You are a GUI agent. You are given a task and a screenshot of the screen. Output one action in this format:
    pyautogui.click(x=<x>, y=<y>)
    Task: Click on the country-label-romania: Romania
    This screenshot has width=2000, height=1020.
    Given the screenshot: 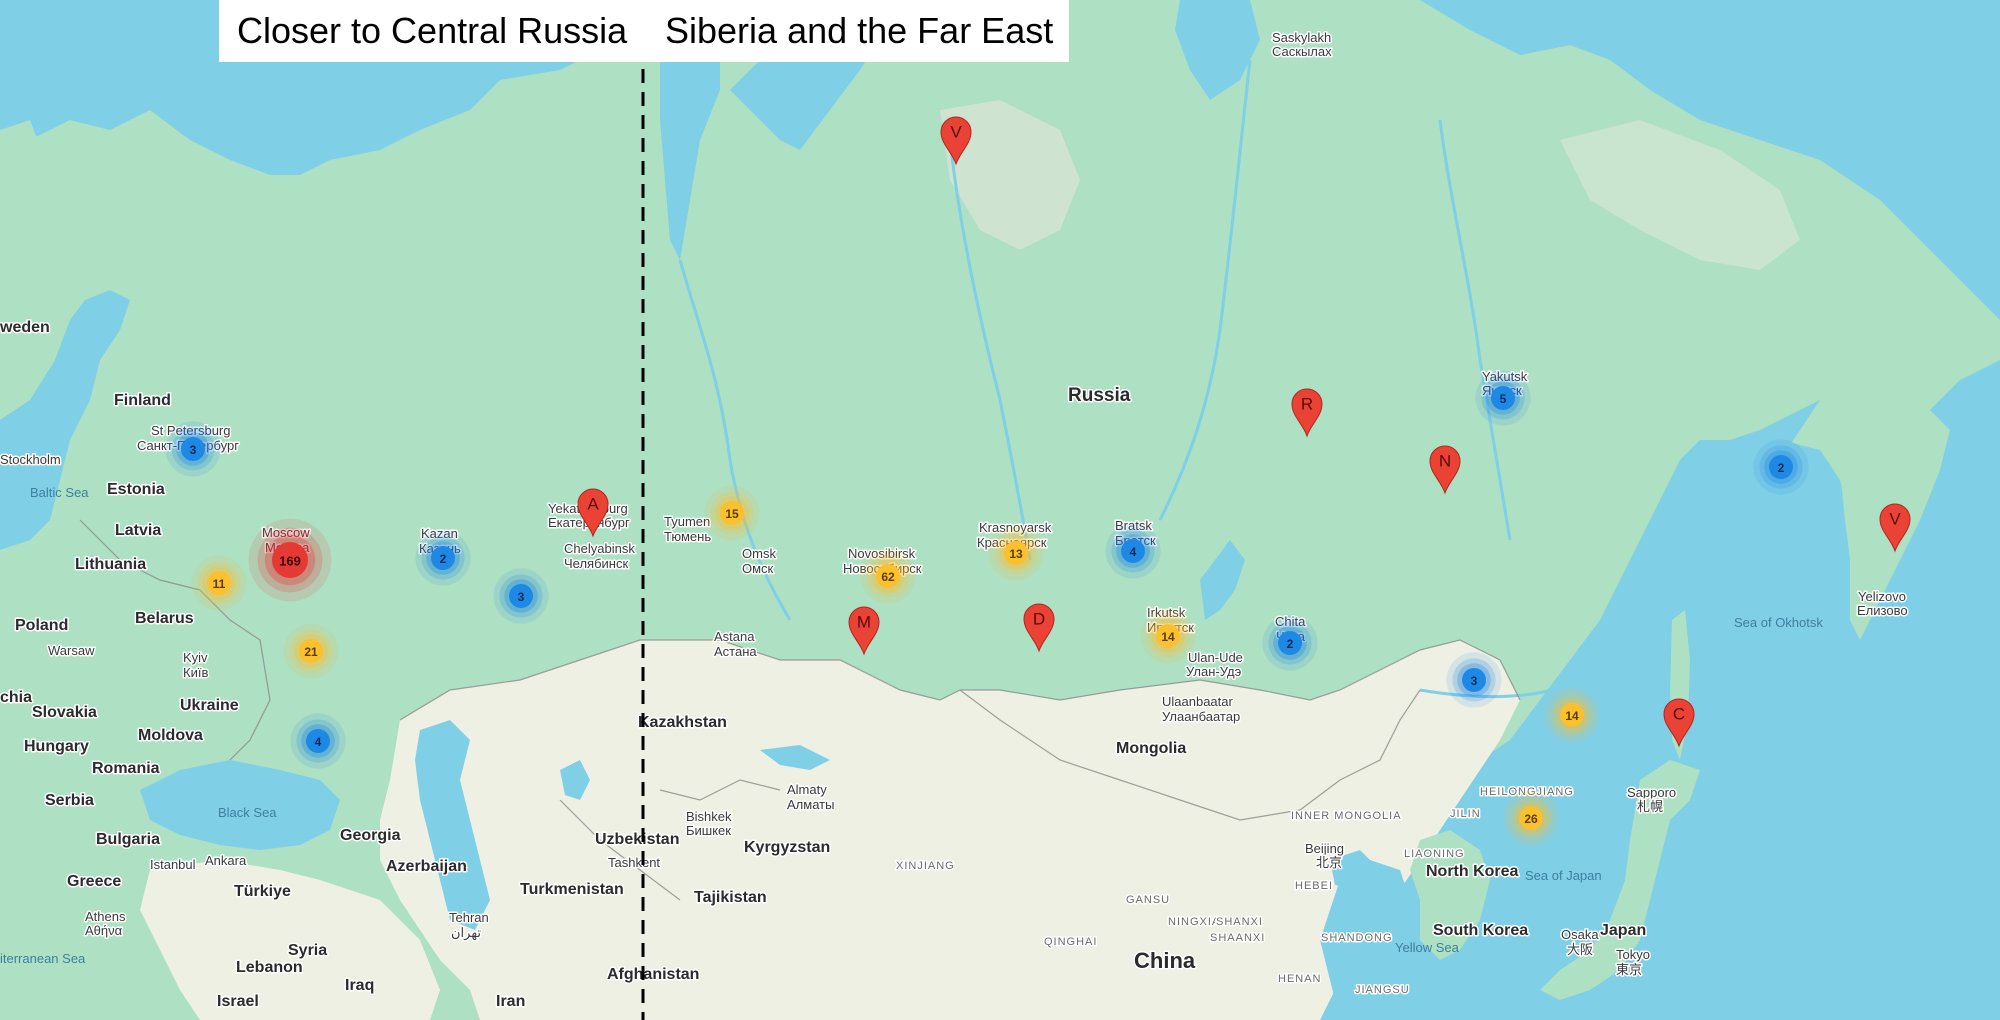 What is the action you would take?
    pyautogui.click(x=126, y=768)
    